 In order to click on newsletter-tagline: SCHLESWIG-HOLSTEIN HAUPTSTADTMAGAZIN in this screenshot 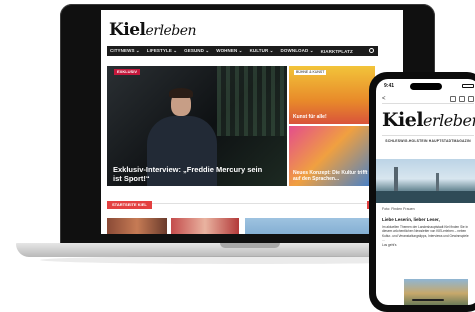, I will do `click(428, 141)`.